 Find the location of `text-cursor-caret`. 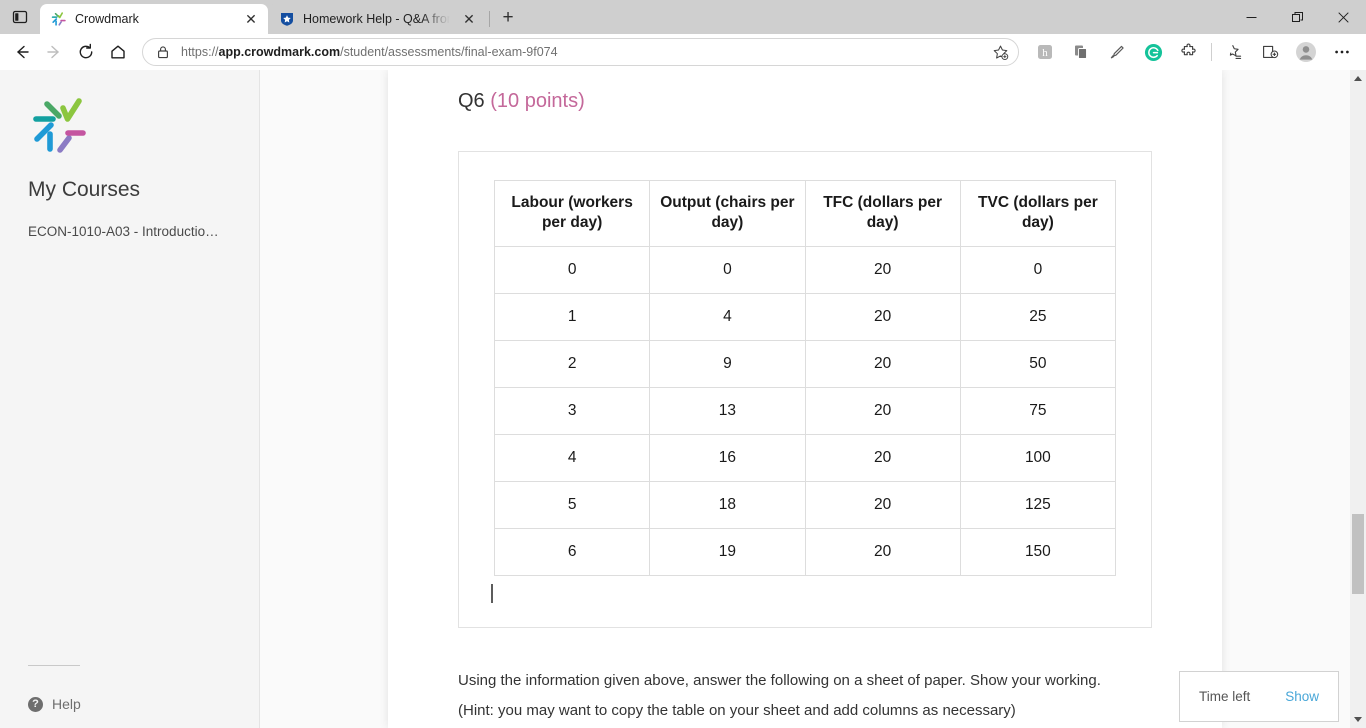

text-cursor-caret is located at coordinates (492, 593).